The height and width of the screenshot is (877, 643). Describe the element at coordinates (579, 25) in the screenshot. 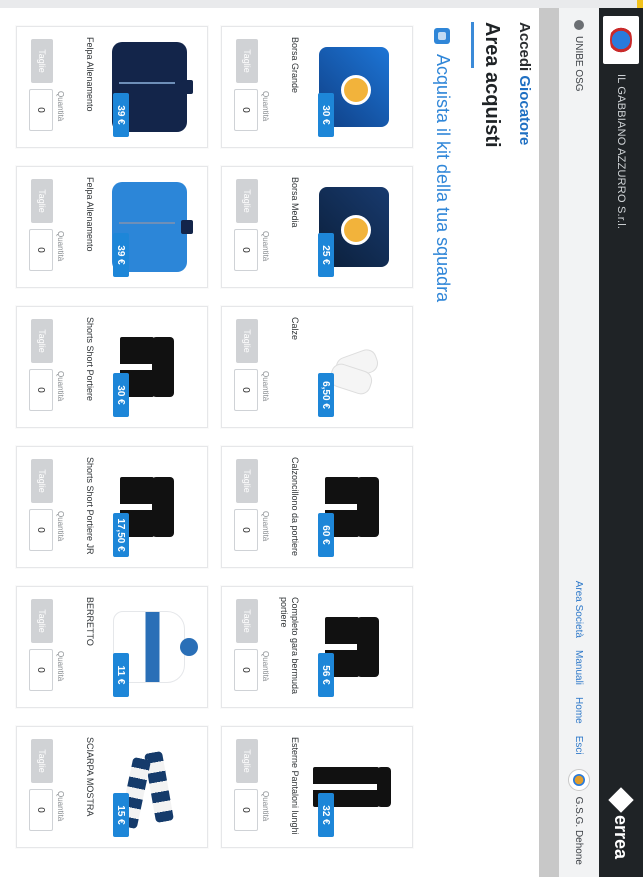

I see `user-icon` at that location.